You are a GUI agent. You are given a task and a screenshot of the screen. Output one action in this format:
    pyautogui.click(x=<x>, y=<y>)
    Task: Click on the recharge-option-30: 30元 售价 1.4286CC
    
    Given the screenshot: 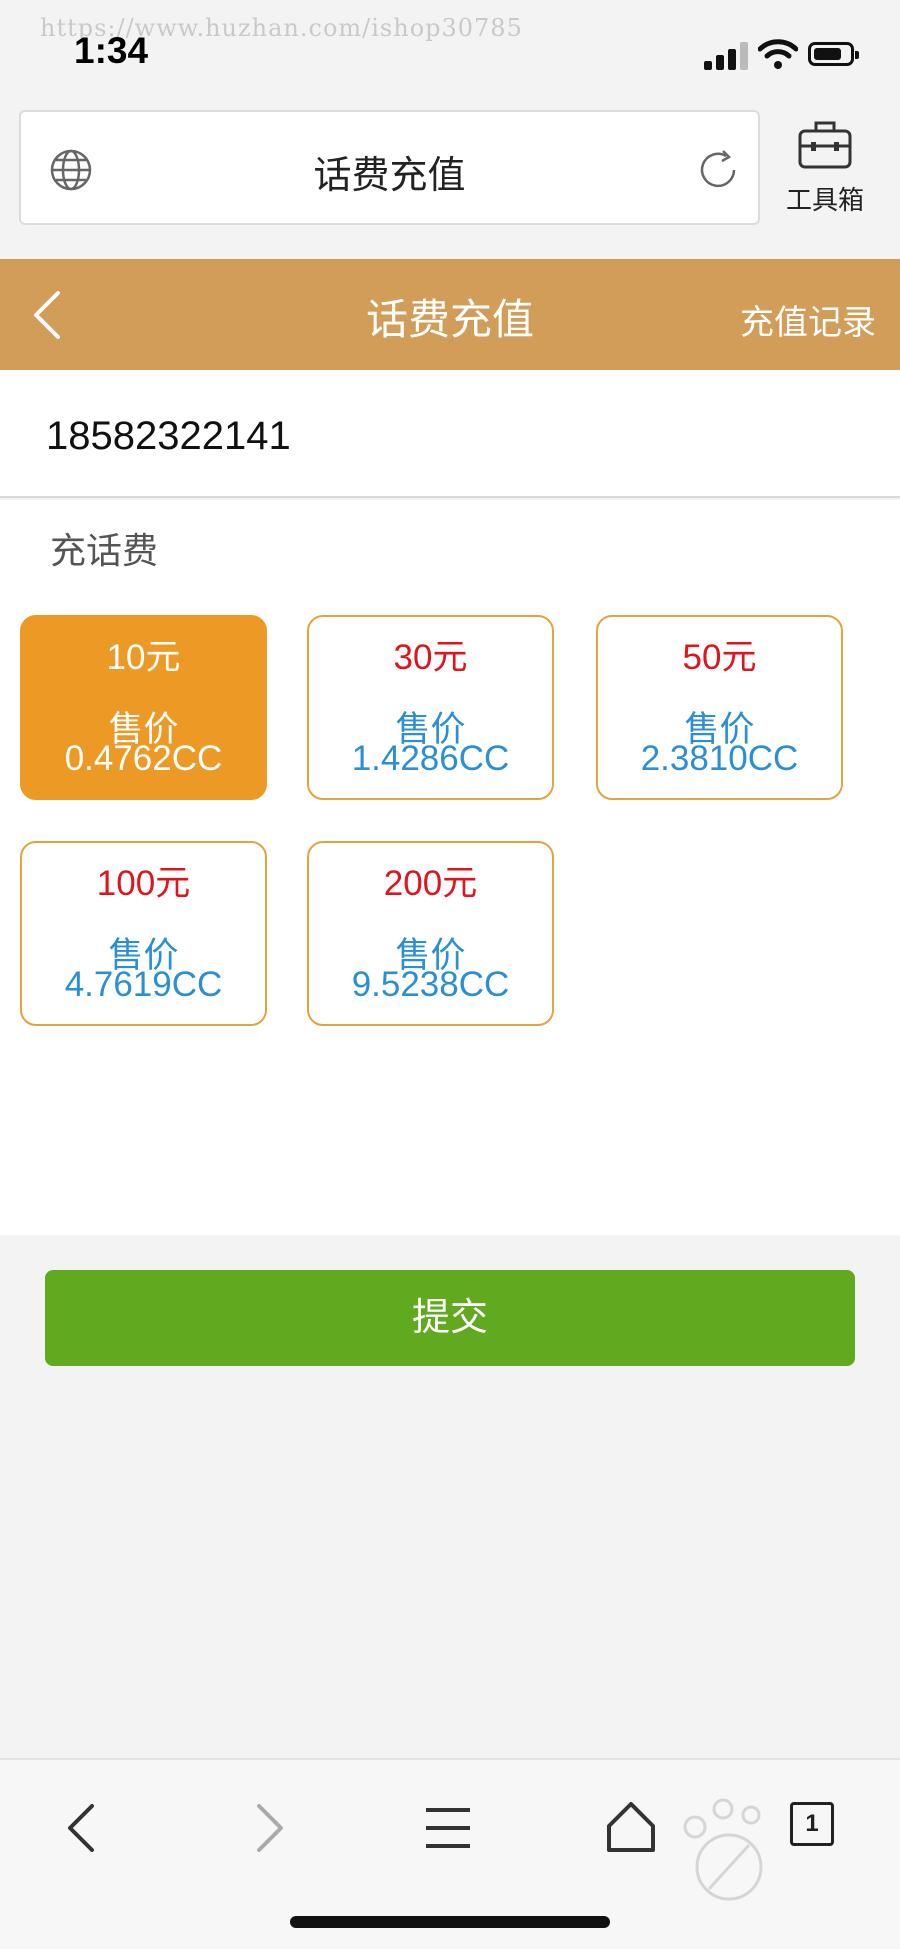 What is the action you would take?
    pyautogui.click(x=430, y=707)
    